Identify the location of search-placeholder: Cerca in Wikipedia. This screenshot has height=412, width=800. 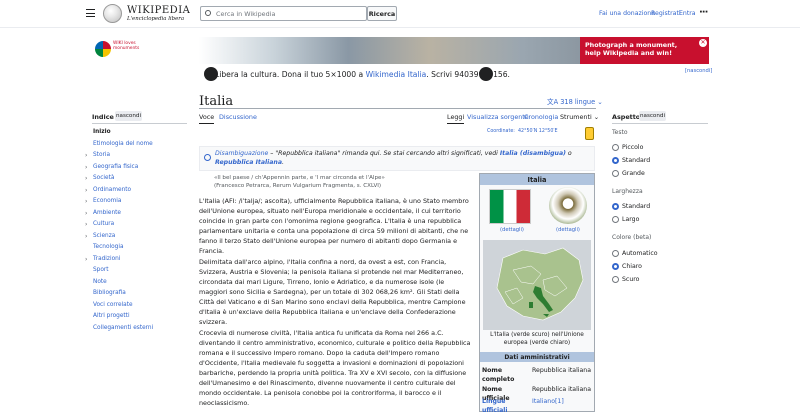
(246, 14).